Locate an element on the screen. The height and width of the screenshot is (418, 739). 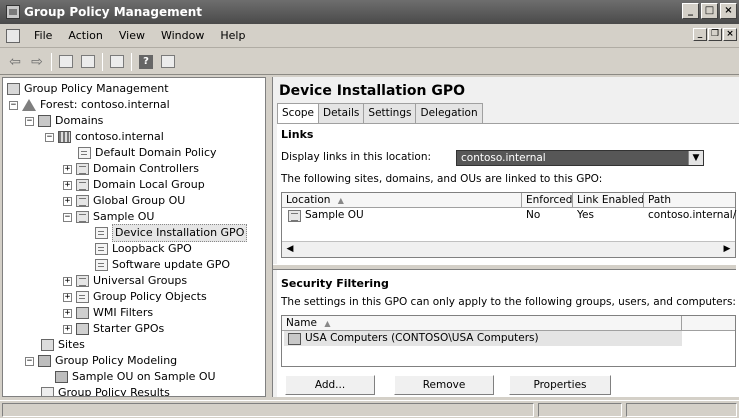
column-enforced: Enforced is located at coordinates (547, 200).